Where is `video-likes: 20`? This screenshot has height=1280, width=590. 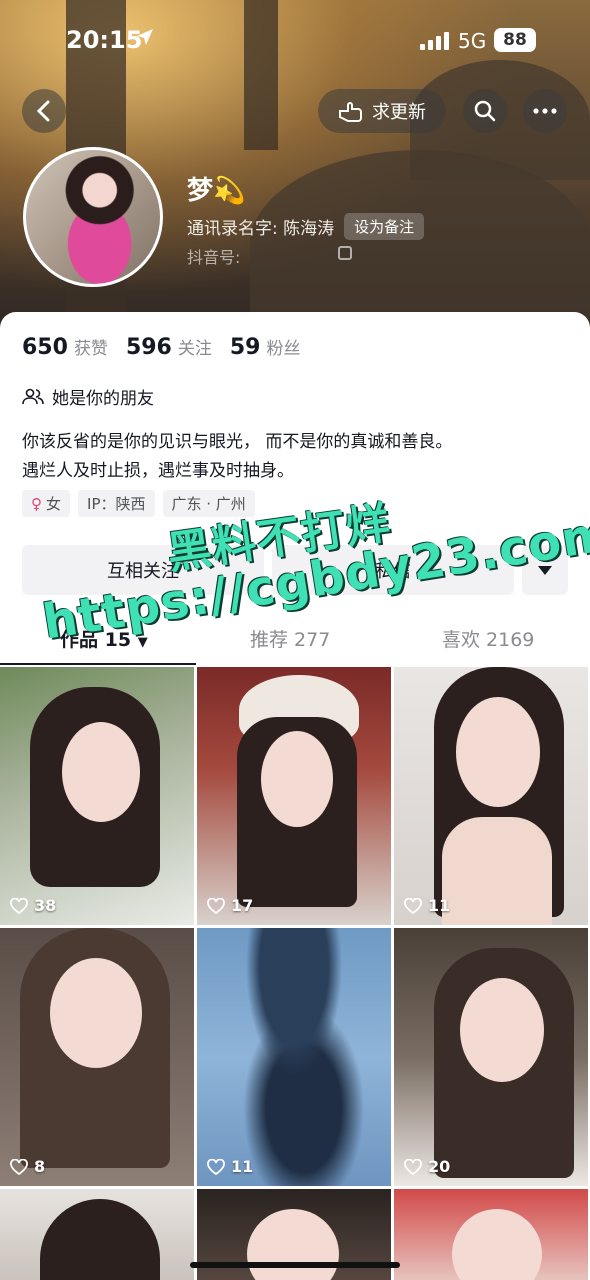 video-likes: 20 is located at coordinates (427, 1166).